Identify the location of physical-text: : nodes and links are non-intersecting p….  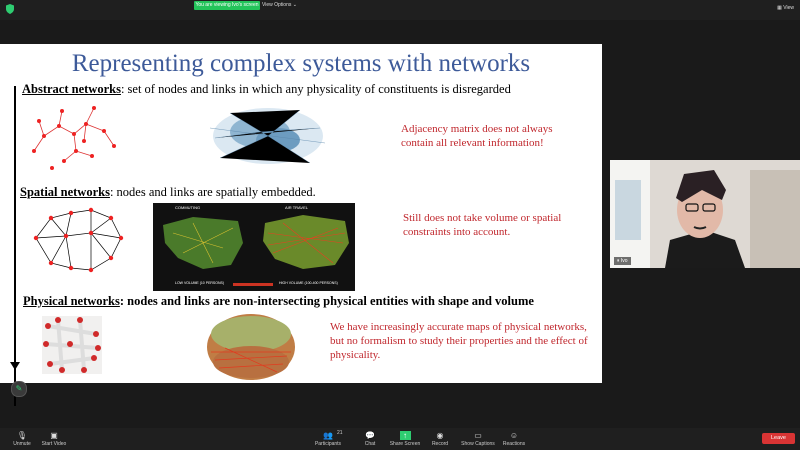
(326, 301).